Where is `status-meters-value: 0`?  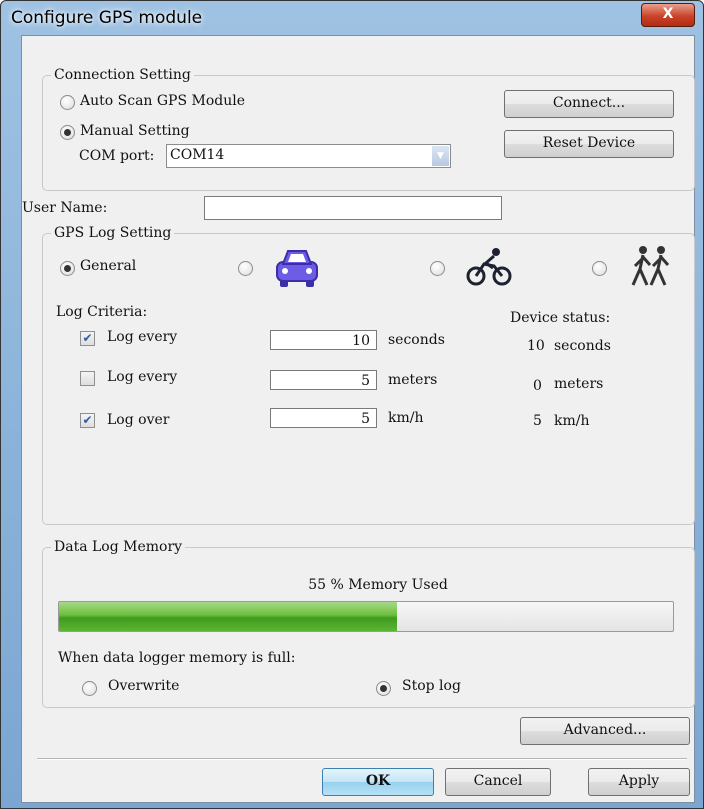 status-meters-value: 0 is located at coordinates (537, 386).